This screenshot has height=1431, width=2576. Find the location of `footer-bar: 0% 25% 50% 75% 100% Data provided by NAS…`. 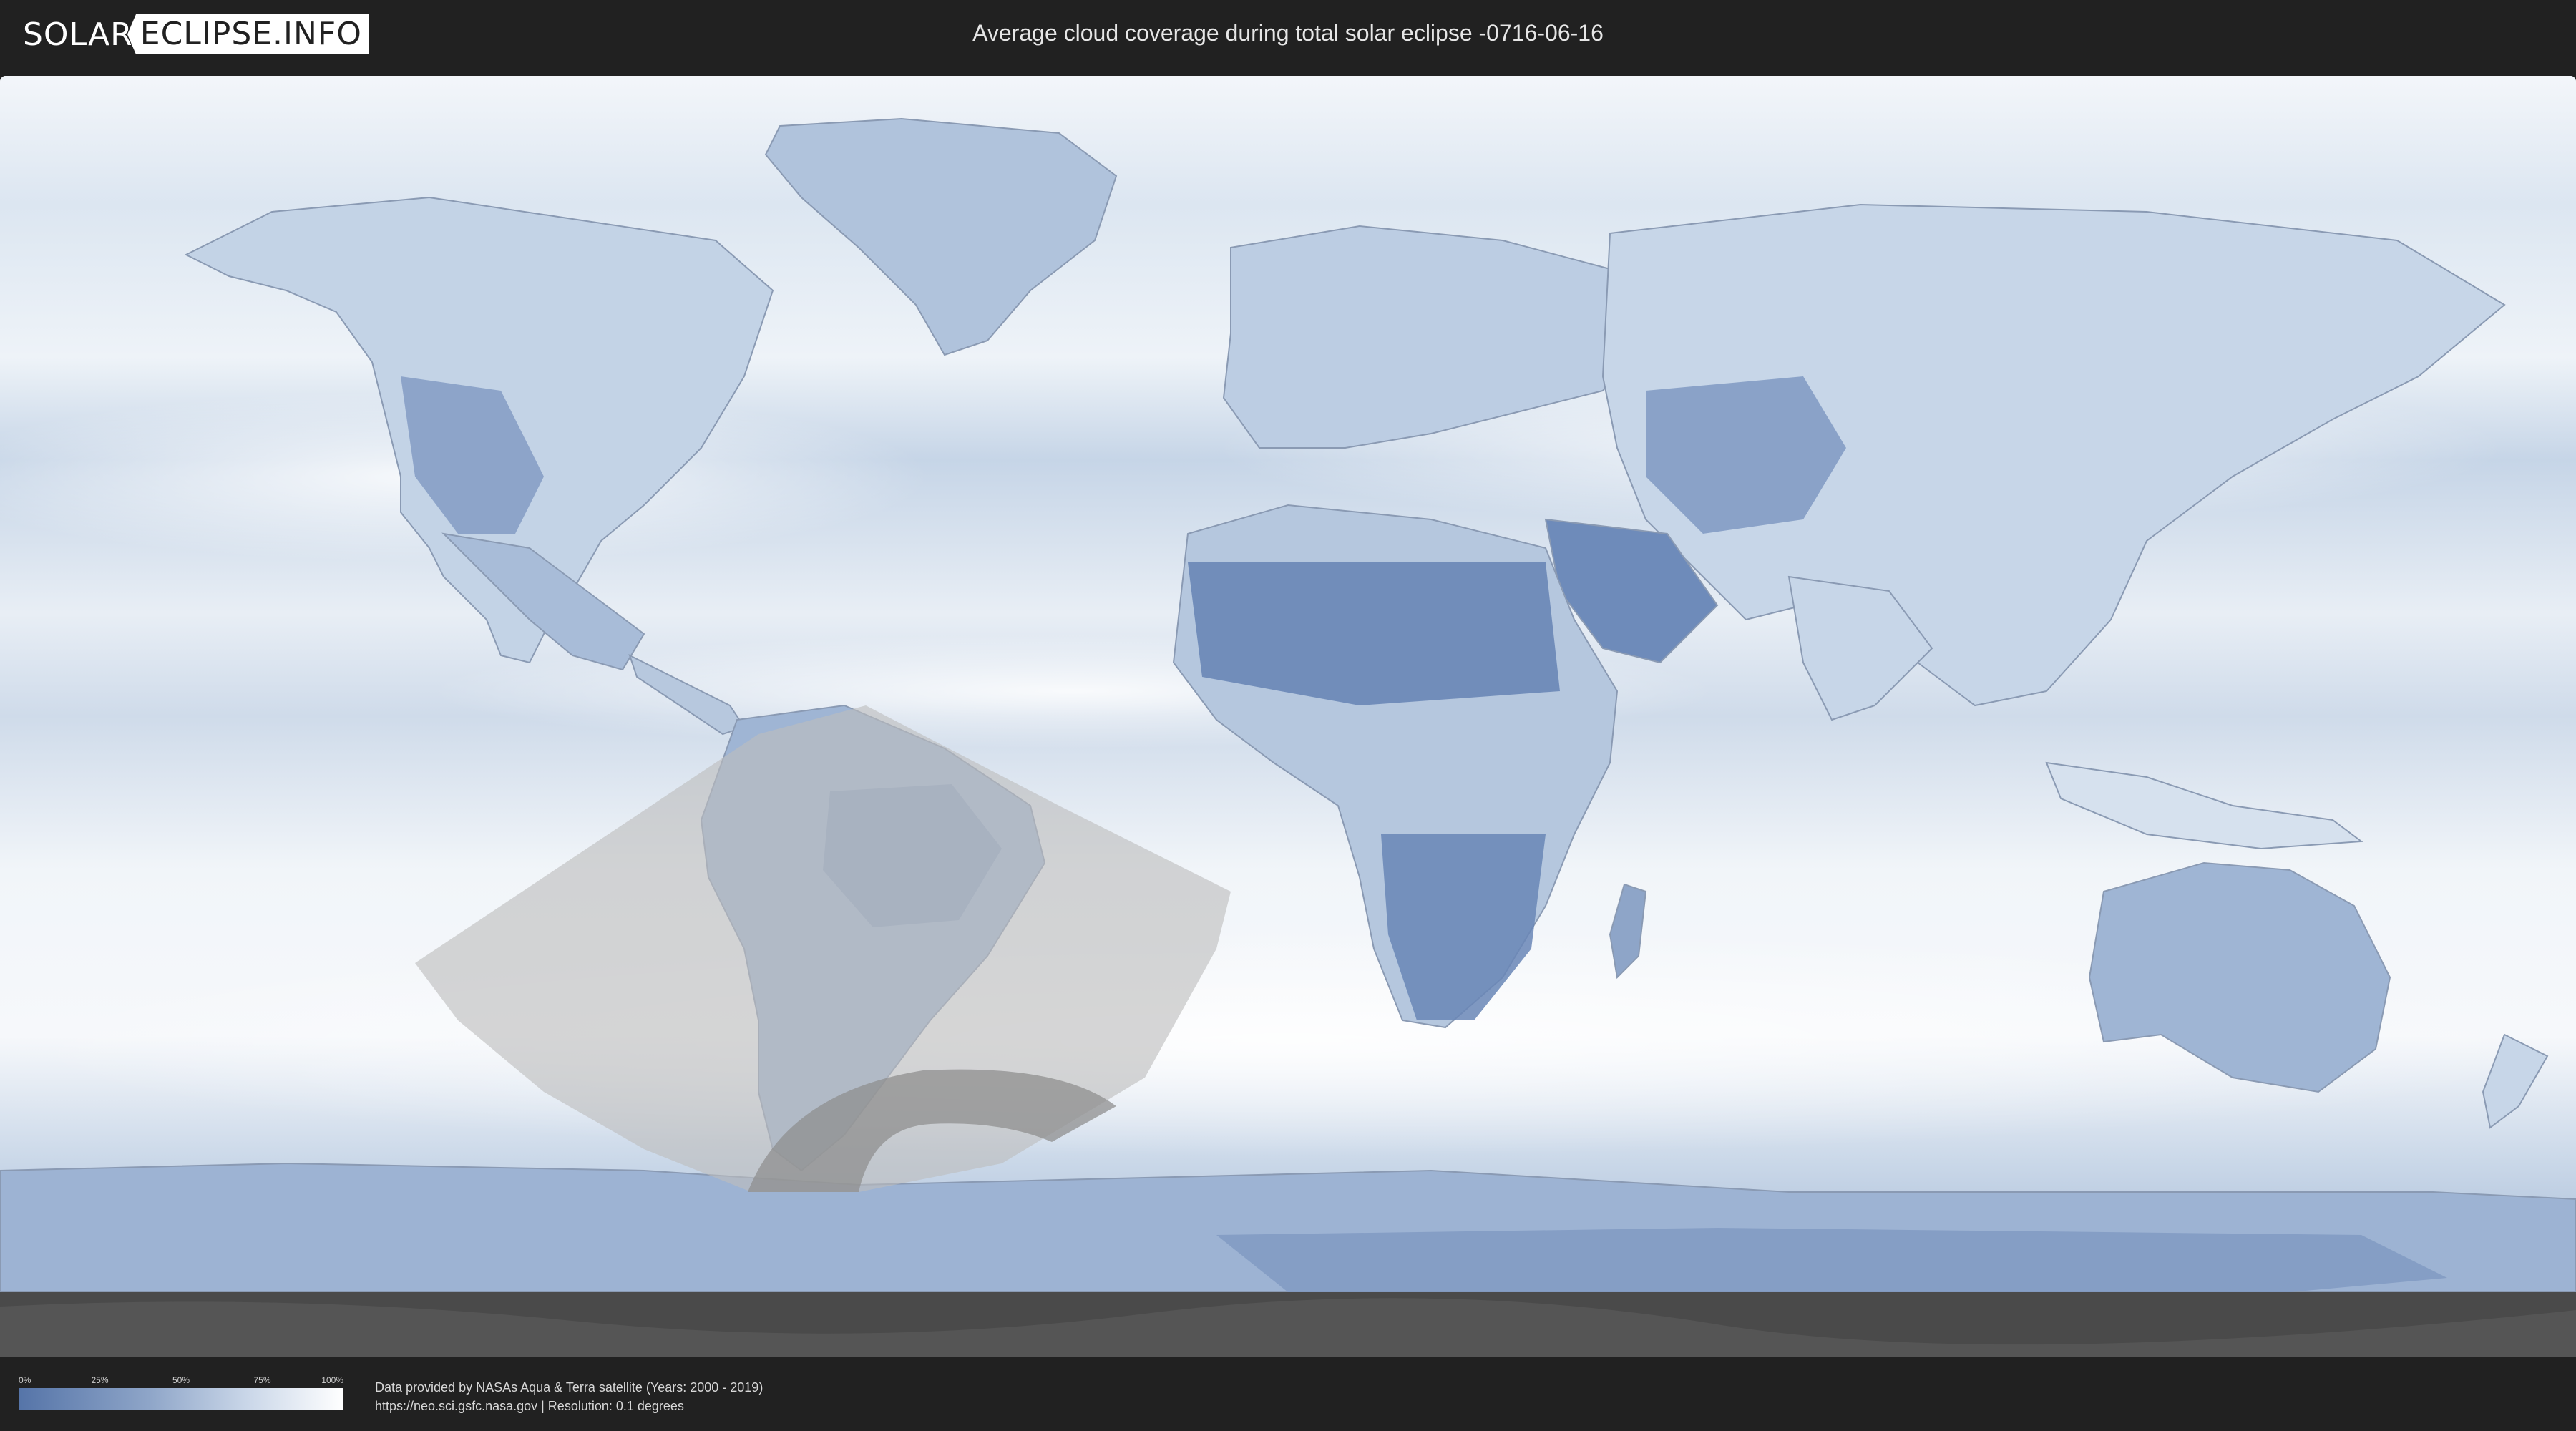

footer-bar: 0% 25% 50% 75% 100% Data provided by NAS… is located at coordinates (1288, 1394).